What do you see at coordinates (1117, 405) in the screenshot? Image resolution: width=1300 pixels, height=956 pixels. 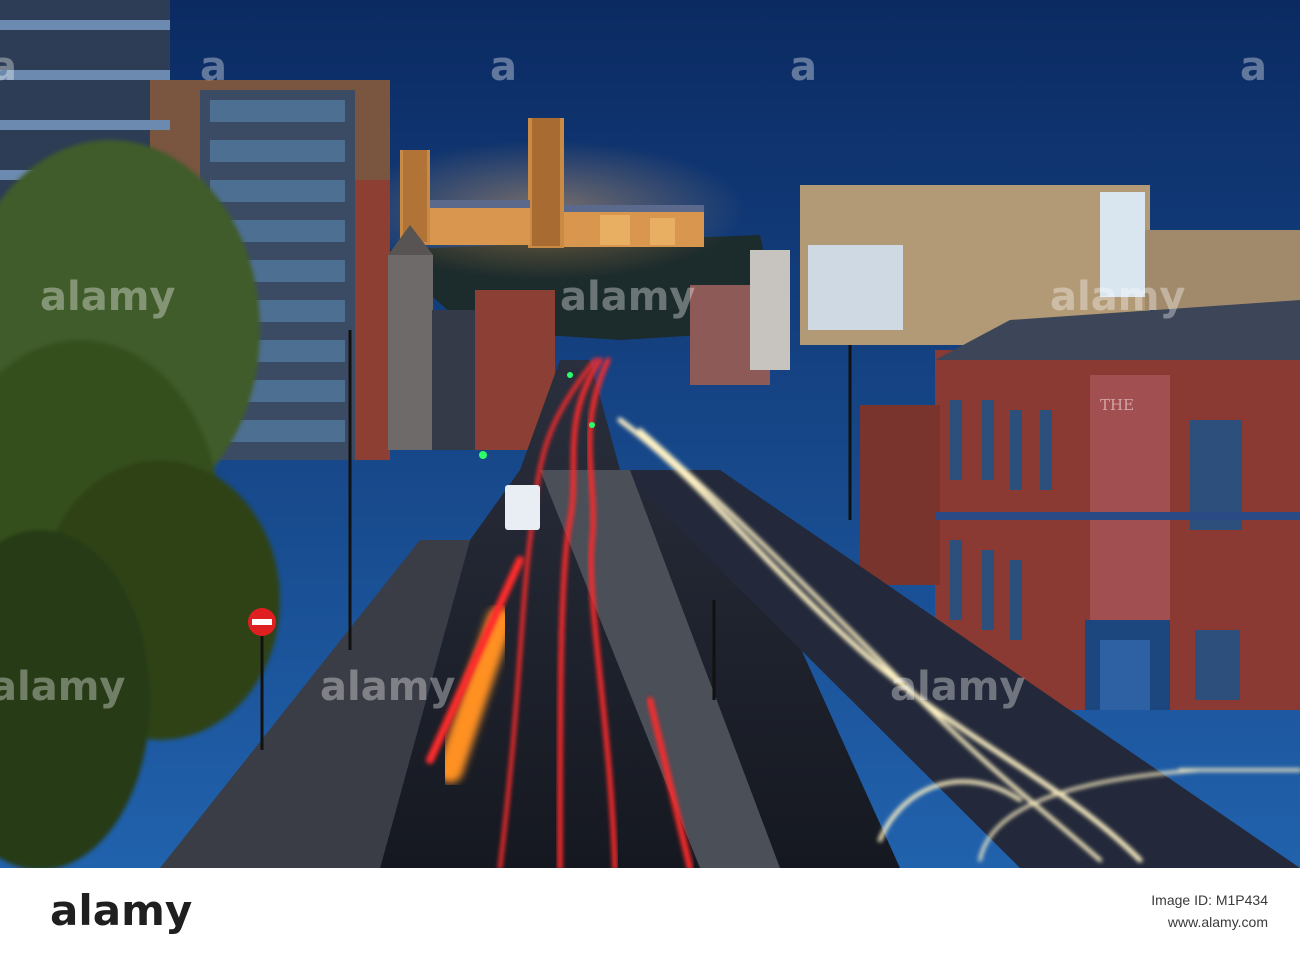 I see `pub-sign-text: THE` at bounding box center [1117, 405].